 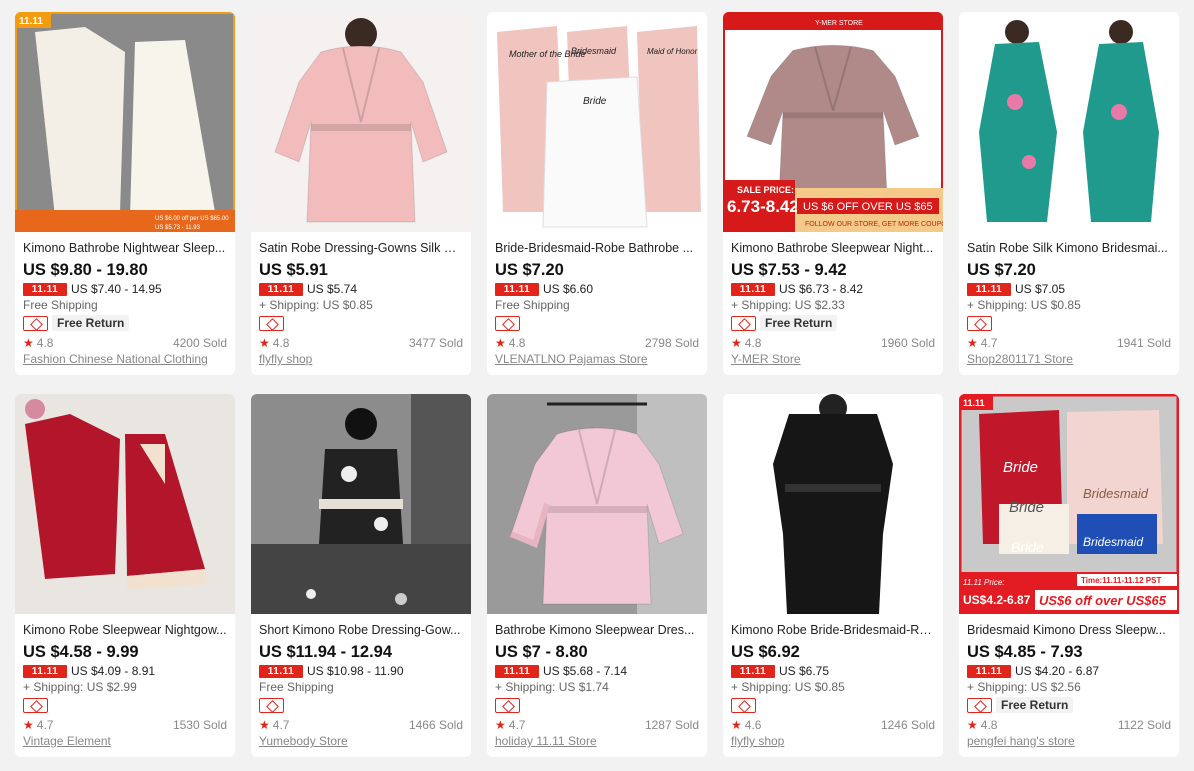 What do you see at coordinates (868, 207) in the screenshot?
I see `offer: US $6 OFF OVER US $65` at bounding box center [868, 207].